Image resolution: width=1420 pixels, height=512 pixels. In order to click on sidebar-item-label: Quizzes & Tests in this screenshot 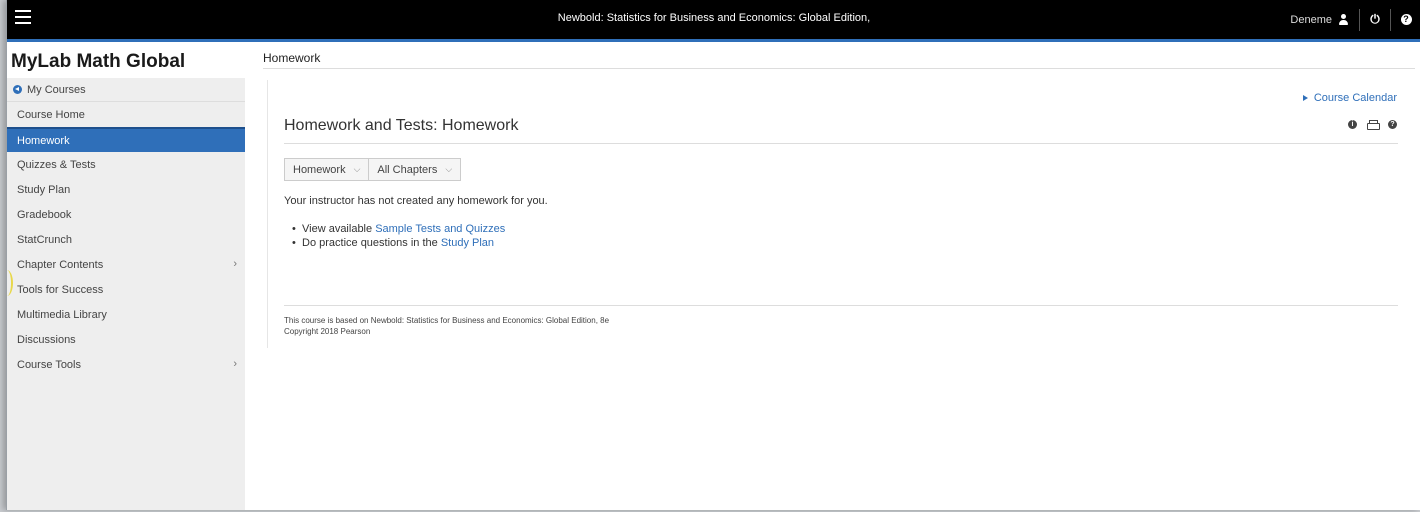, I will do `click(56, 164)`.